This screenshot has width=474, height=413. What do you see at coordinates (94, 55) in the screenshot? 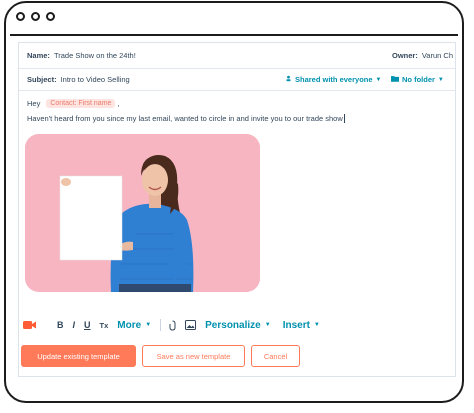
I see `name-value: Trade Show on the 24th!` at bounding box center [94, 55].